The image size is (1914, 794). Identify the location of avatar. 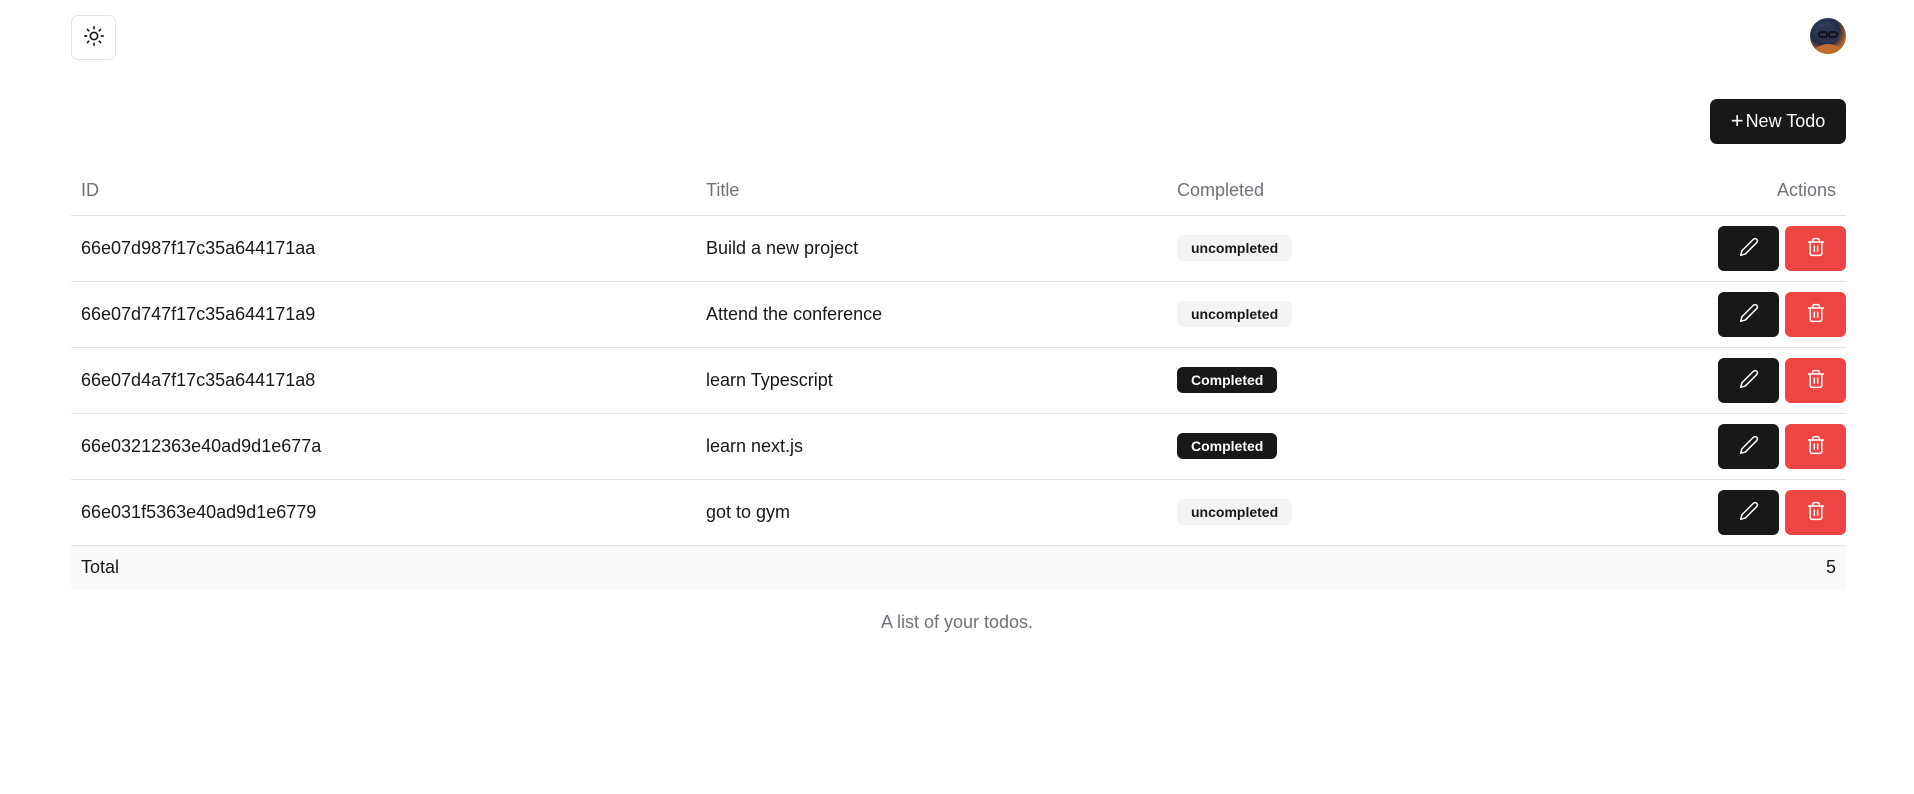
(1828, 36).